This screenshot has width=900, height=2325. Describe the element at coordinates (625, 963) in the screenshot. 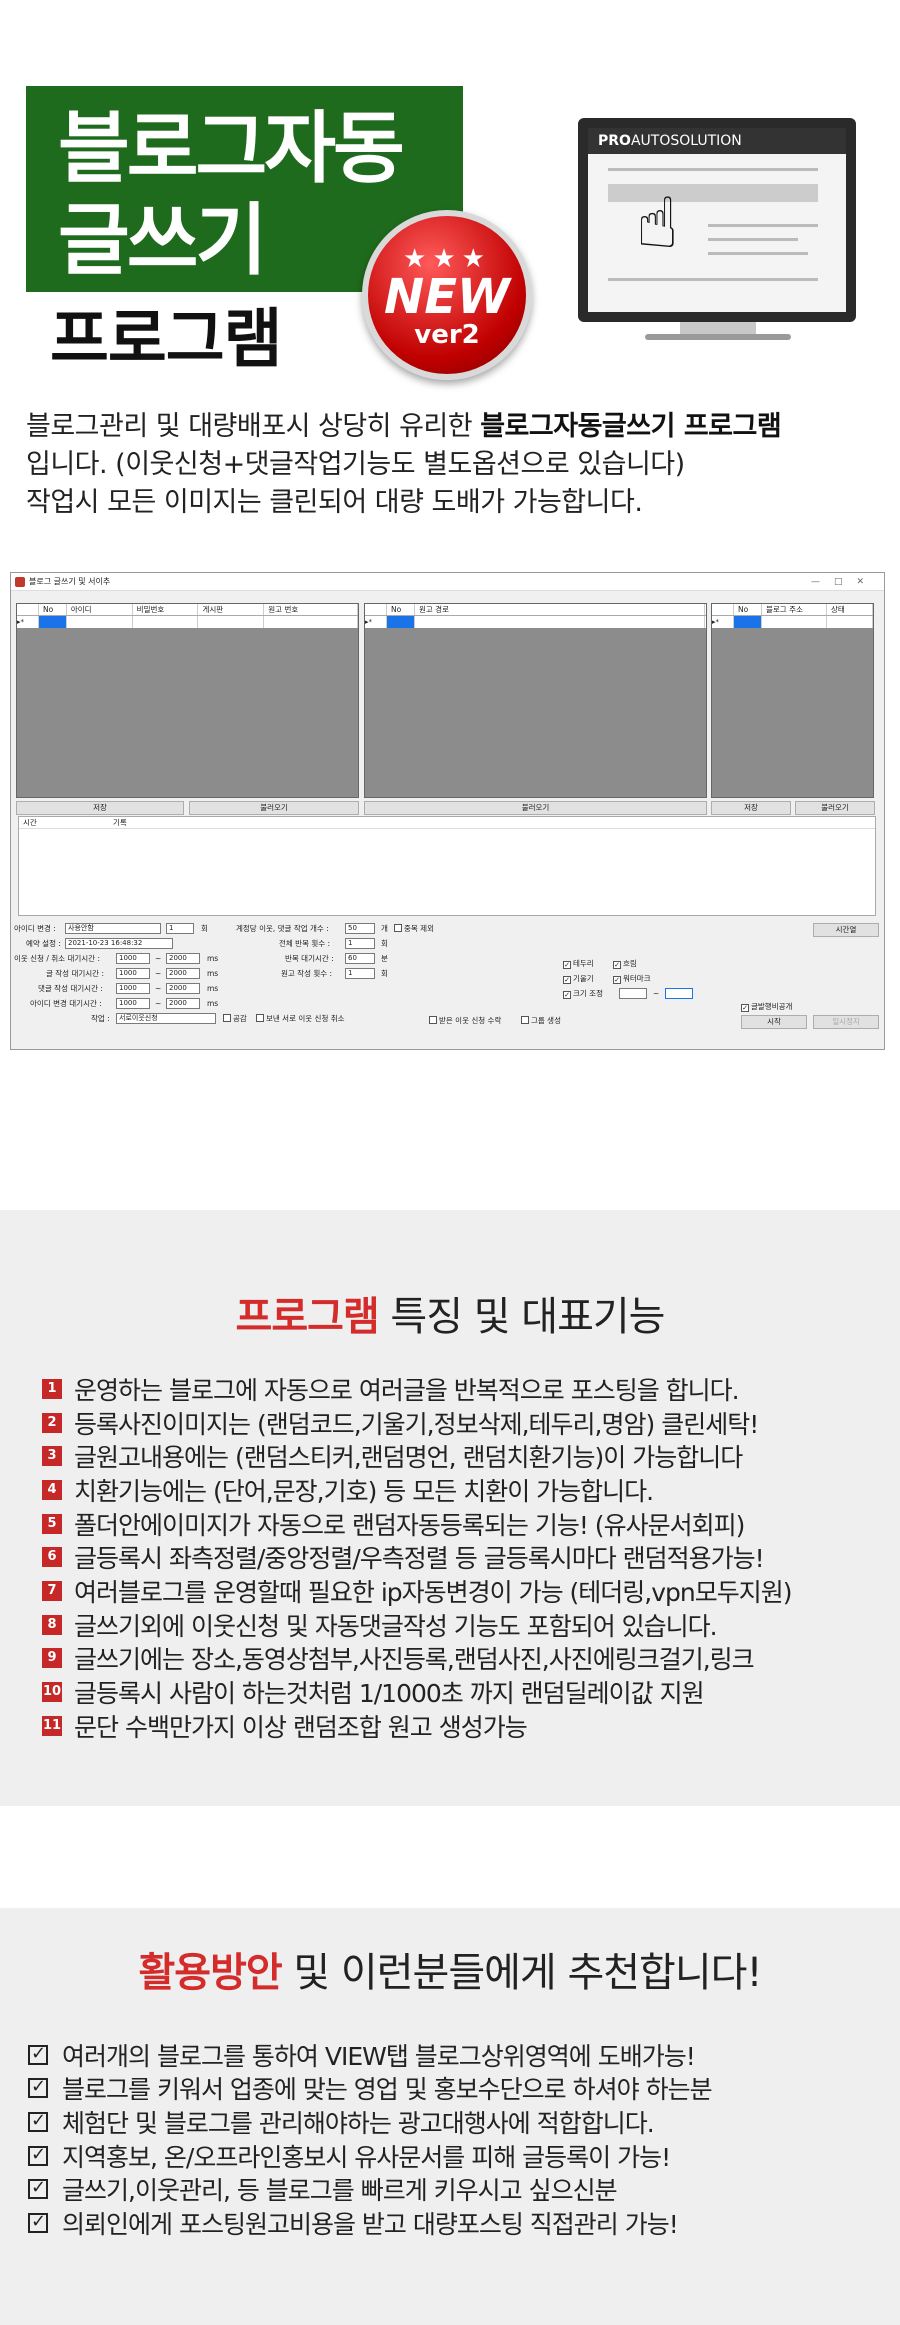

I see `blur-checkbox: ✓ 흐림` at that location.